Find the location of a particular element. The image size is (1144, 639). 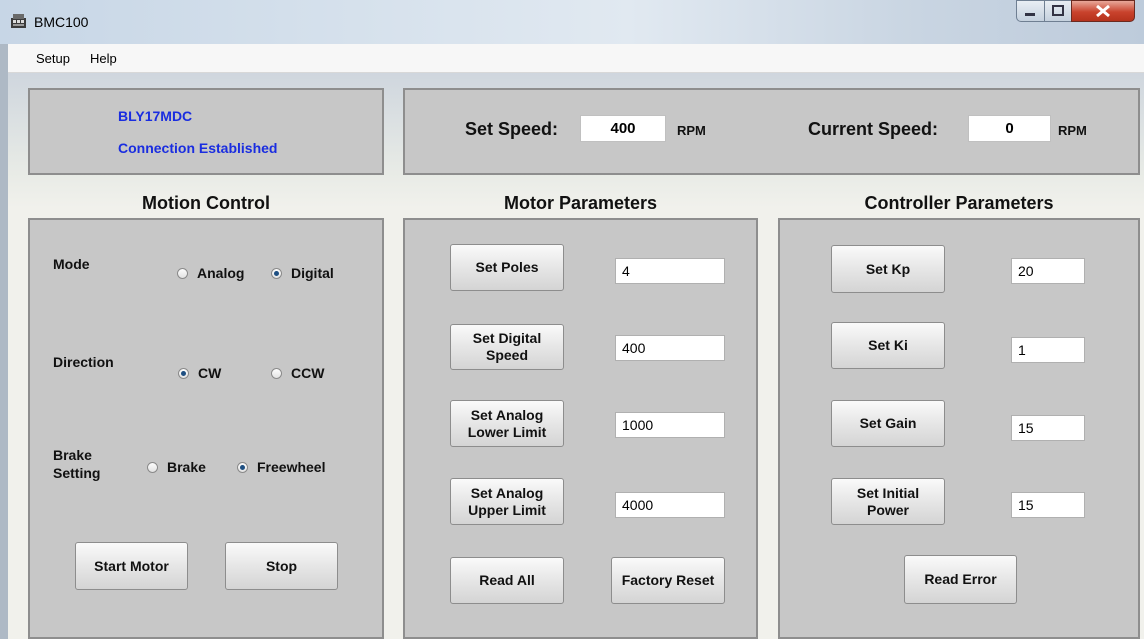

connection-status: Connection Established is located at coordinates (198, 148).